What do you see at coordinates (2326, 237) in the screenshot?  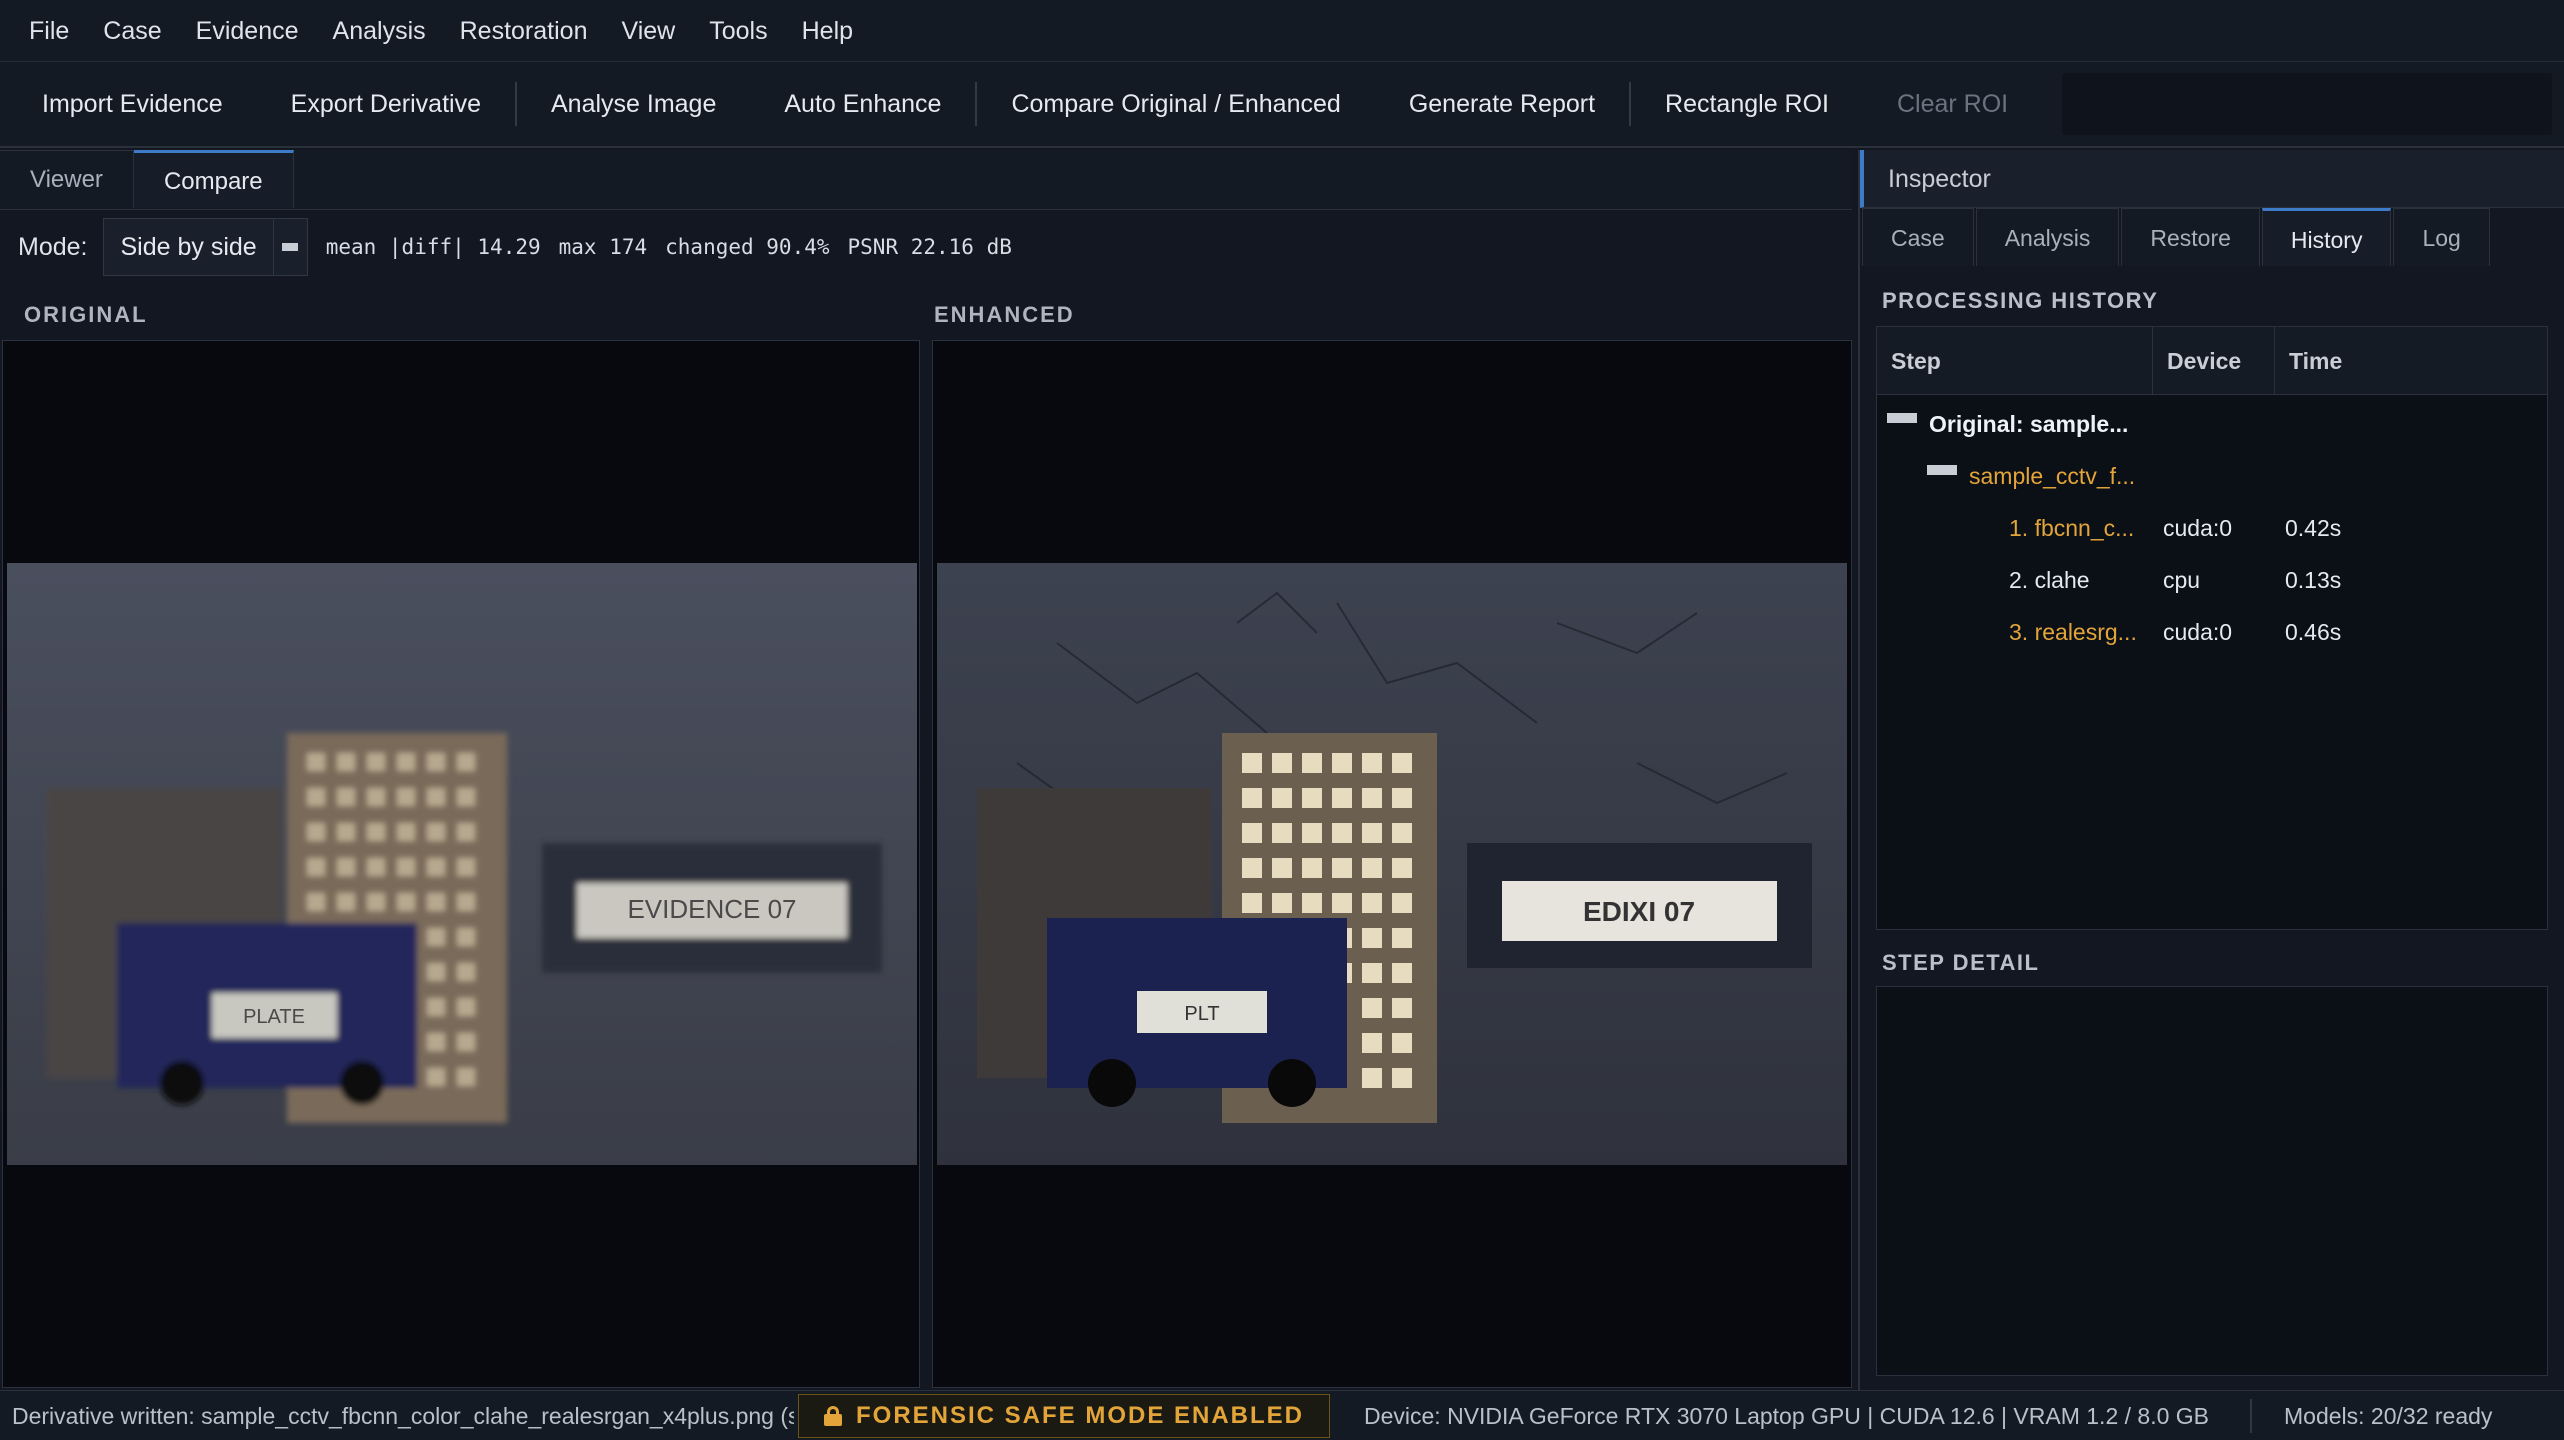 I see `tab-history: History` at bounding box center [2326, 237].